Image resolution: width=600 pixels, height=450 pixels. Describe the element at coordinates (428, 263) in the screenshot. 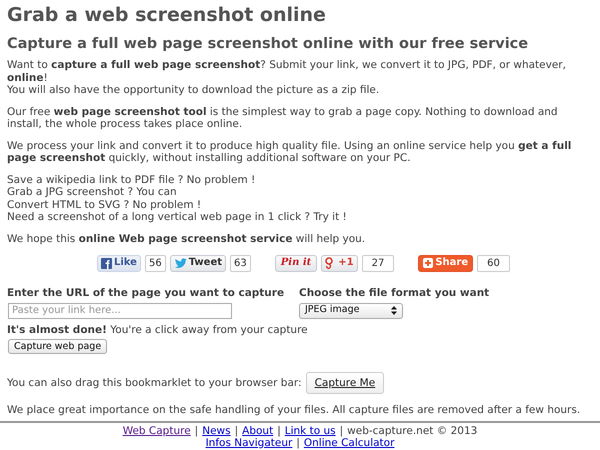

I see `plus-icon` at that location.